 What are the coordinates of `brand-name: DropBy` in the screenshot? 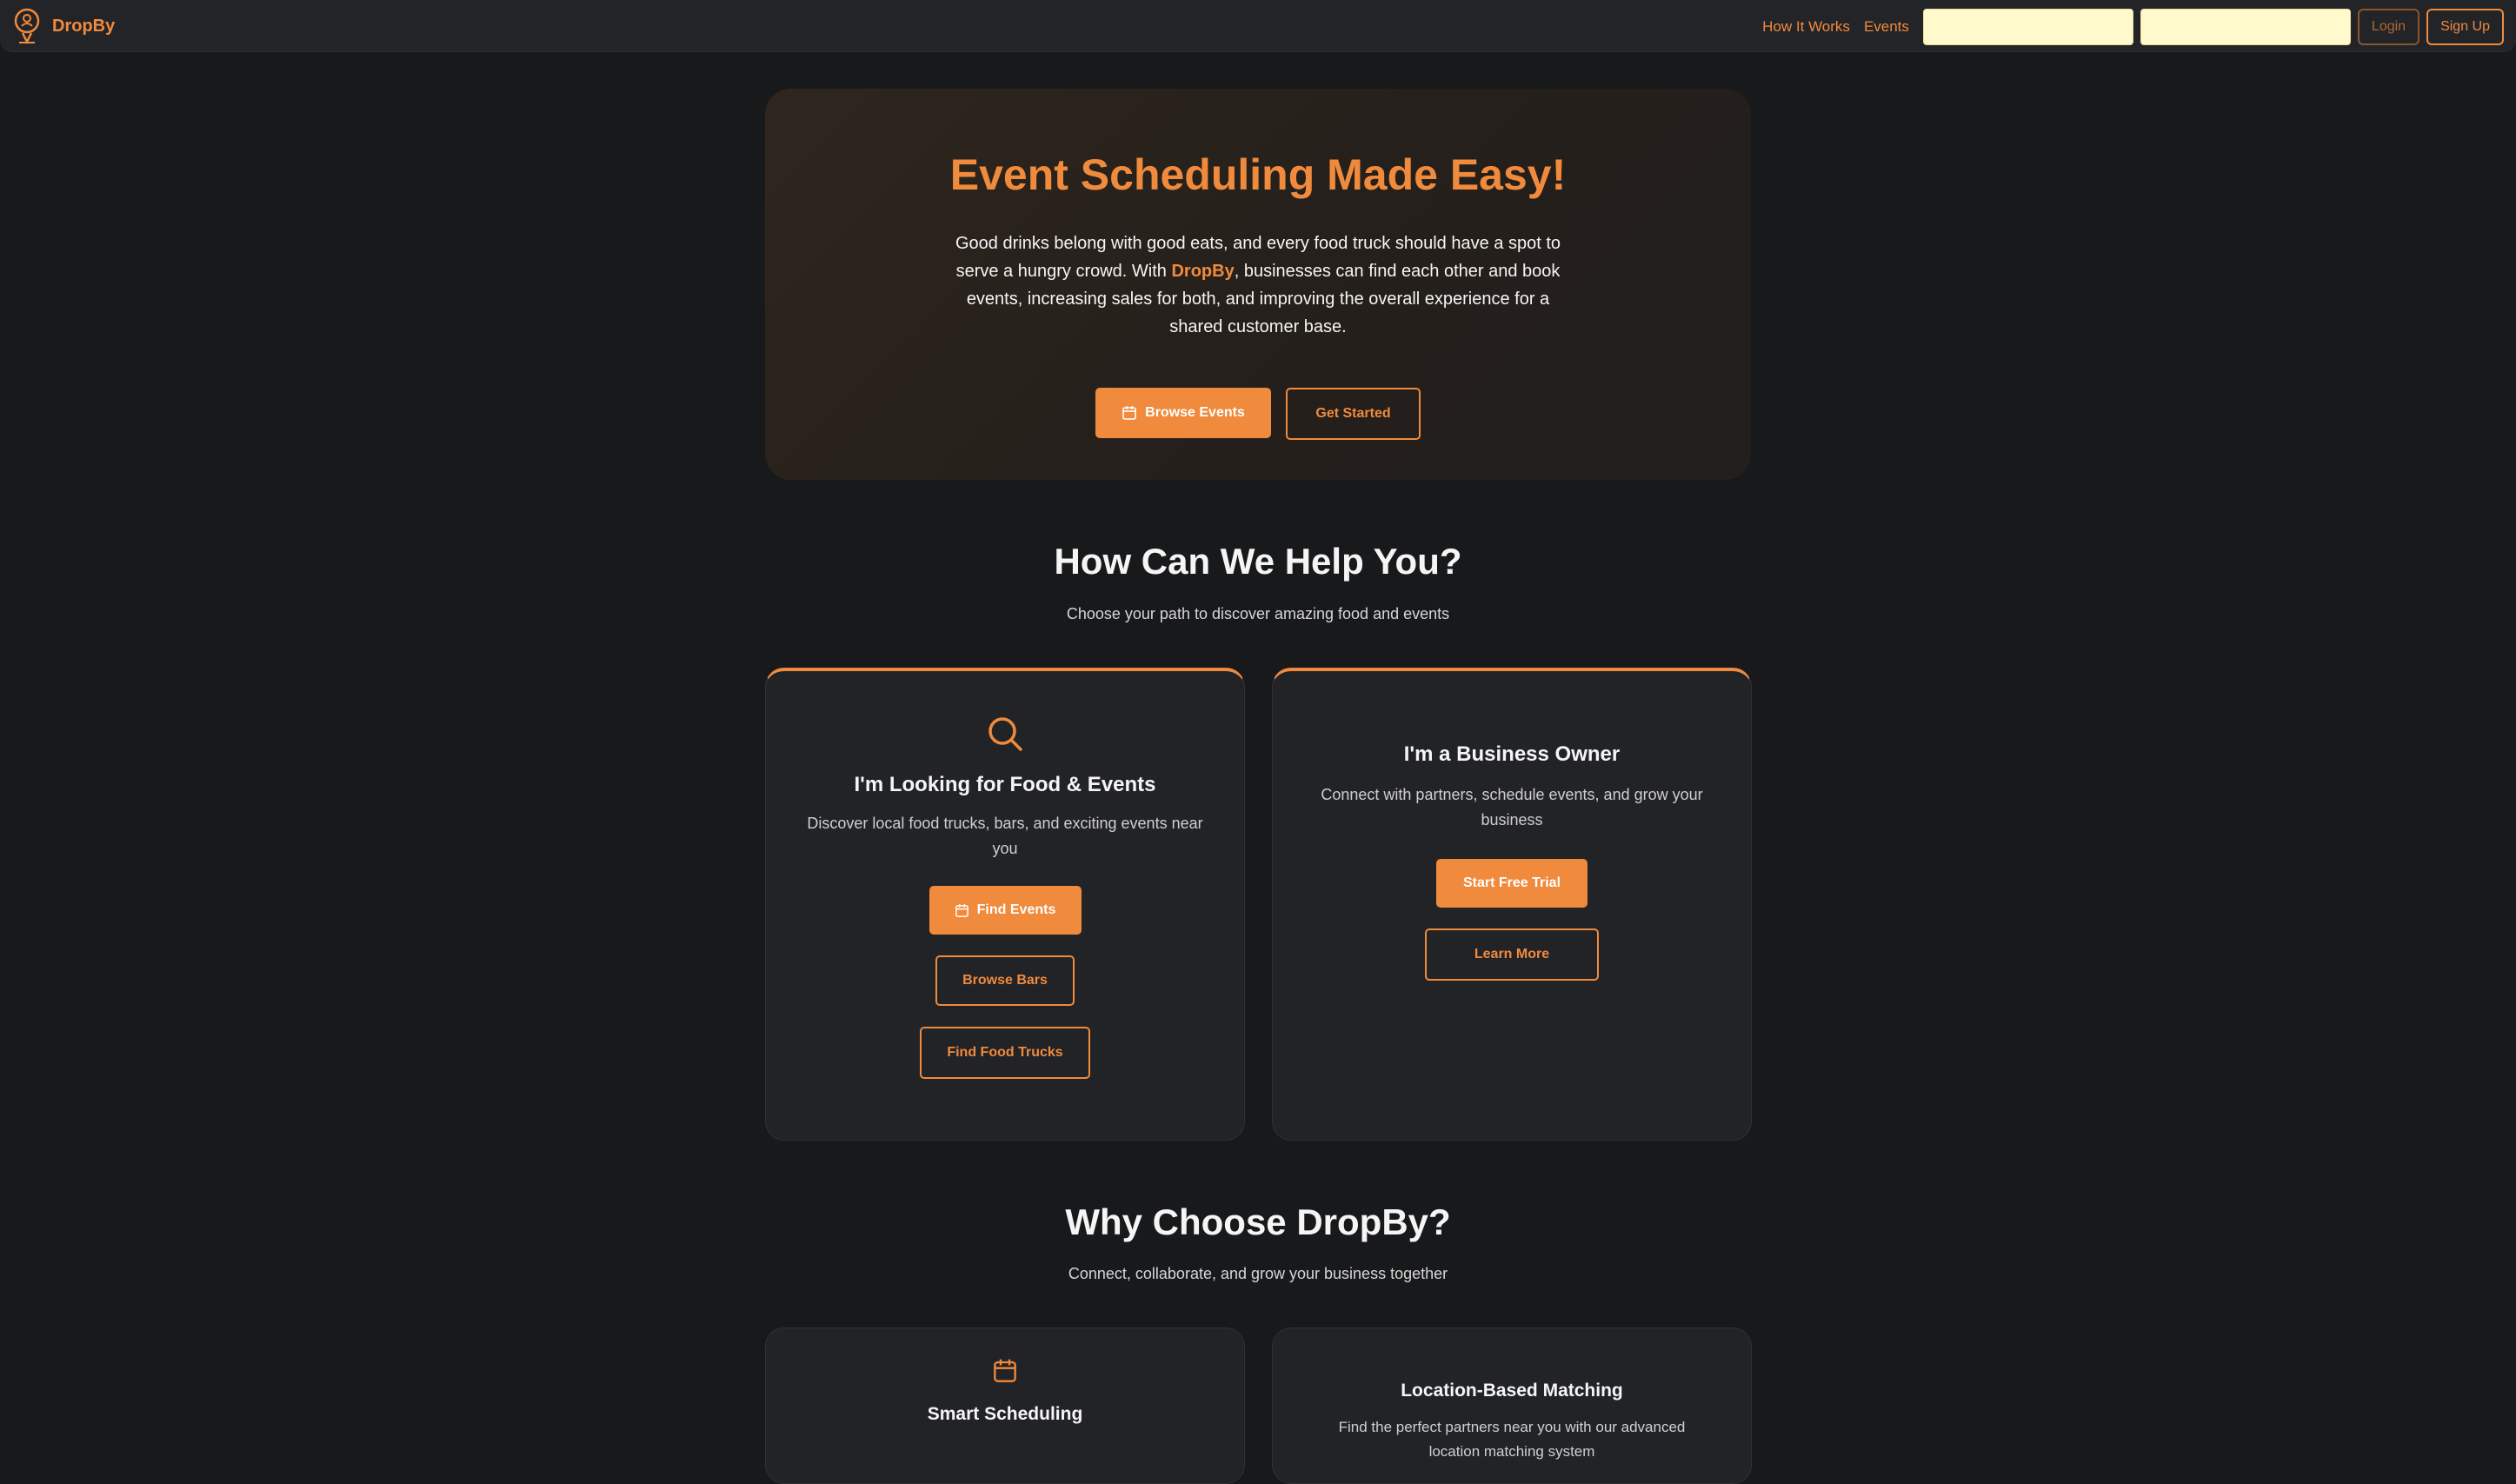 It's located at (84, 26).